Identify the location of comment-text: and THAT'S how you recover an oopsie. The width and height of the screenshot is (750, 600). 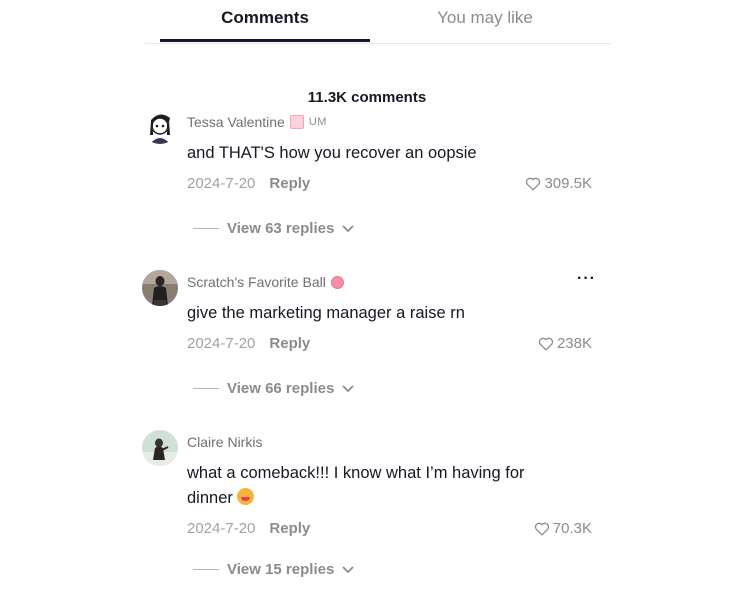
(332, 153).